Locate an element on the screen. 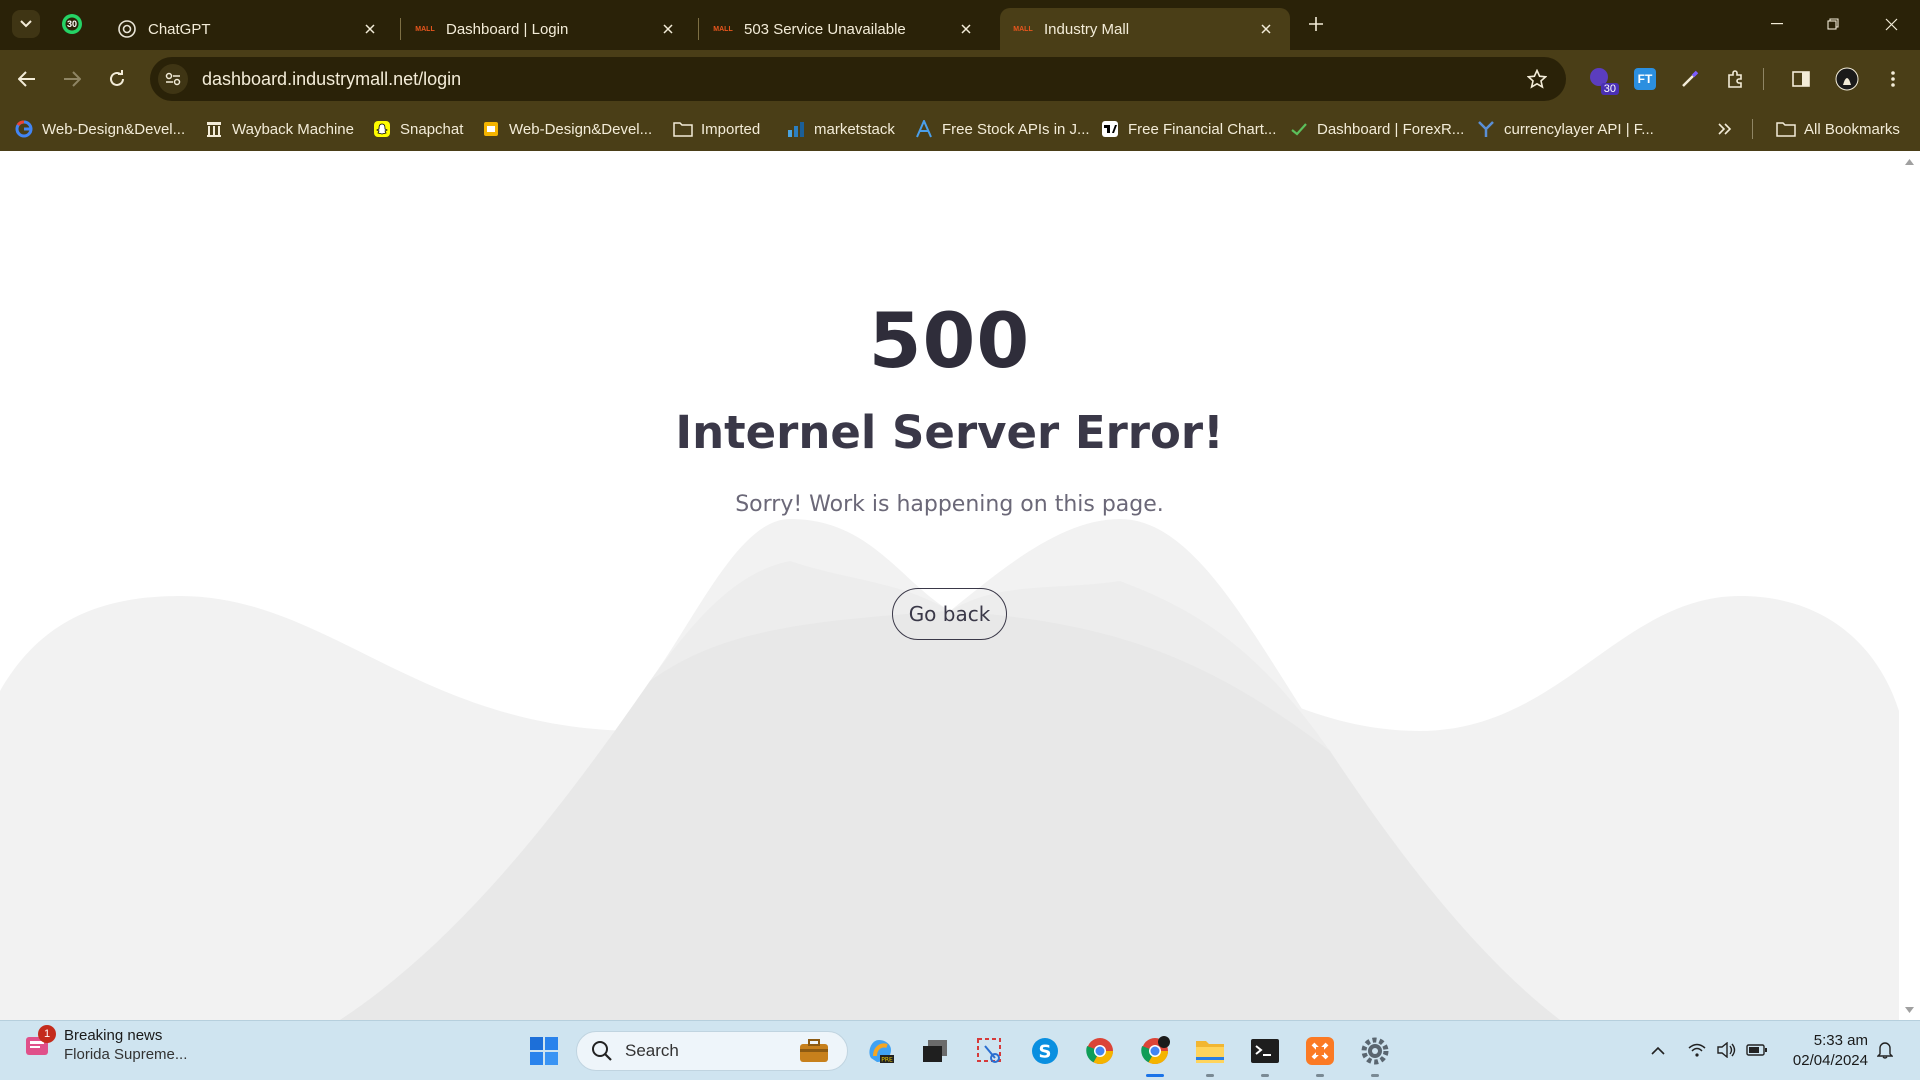 The image size is (1920, 1080). bookmark-item: Snapchat is located at coordinates (417, 129).